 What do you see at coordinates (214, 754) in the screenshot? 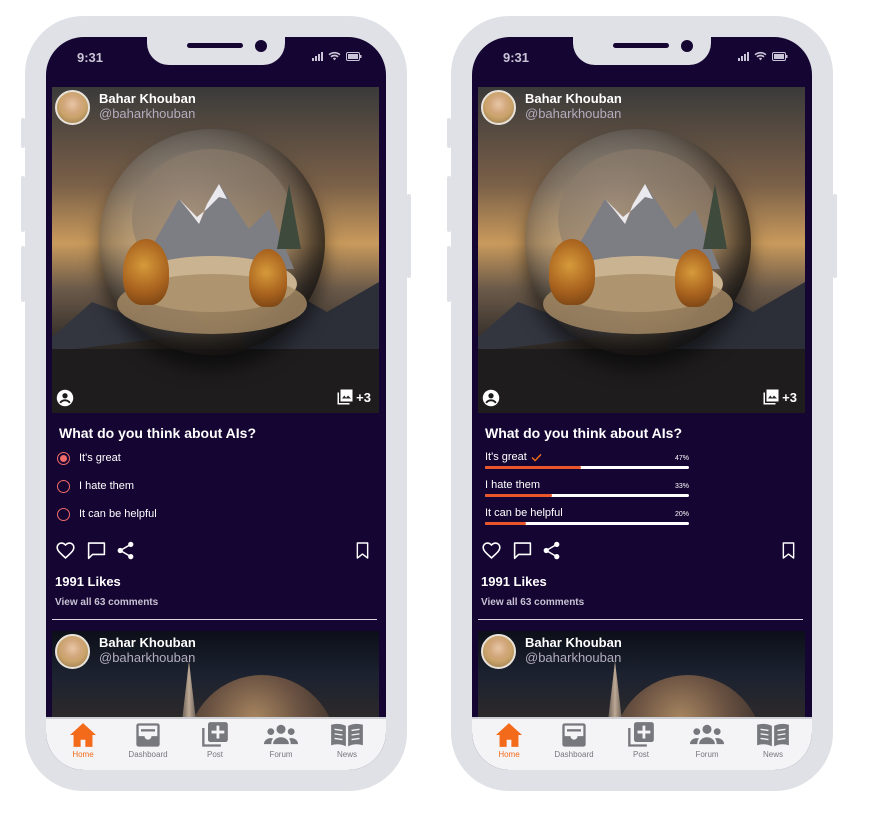
I see `tab-label: Post` at bounding box center [214, 754].